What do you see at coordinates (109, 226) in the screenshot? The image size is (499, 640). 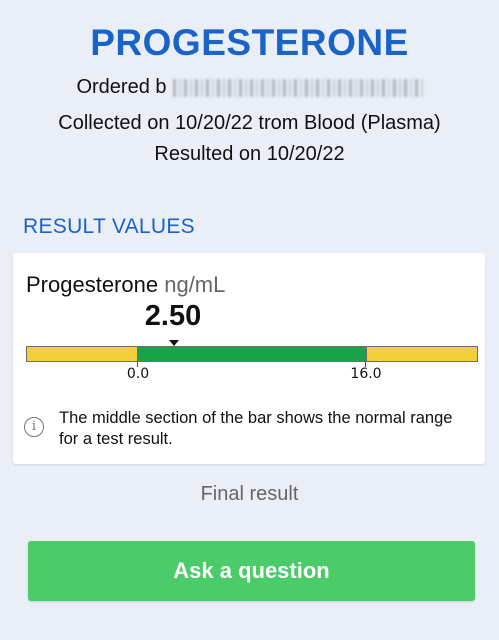 I see `result-values-heading: RESULT VALUES` at bounding box center [109, 226].